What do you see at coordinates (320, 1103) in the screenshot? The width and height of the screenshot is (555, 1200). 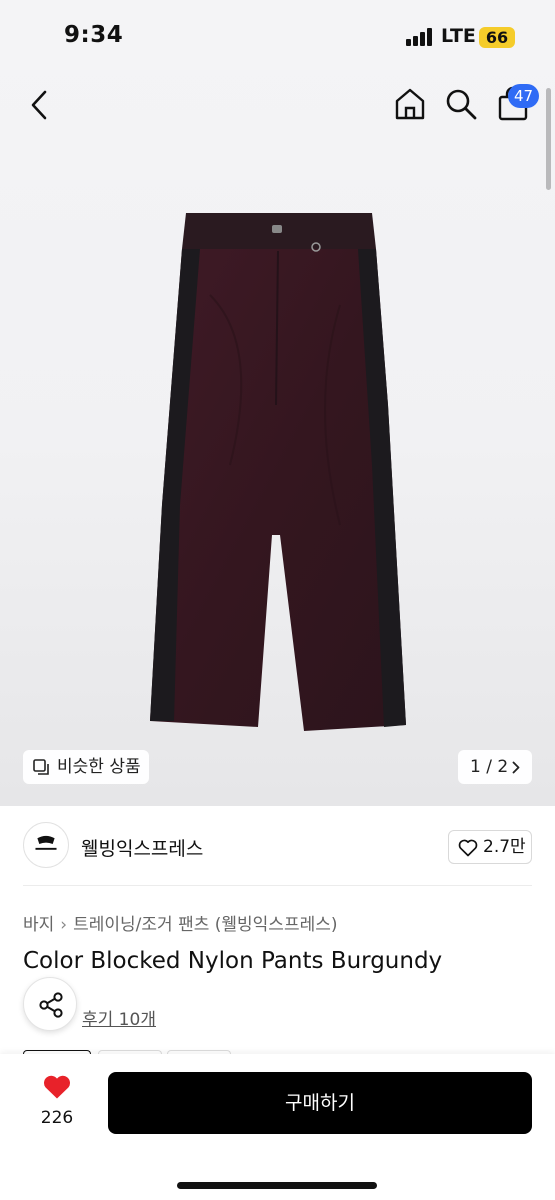 I see `buy-button: 구매하기` at bounding box center [320, 1103].